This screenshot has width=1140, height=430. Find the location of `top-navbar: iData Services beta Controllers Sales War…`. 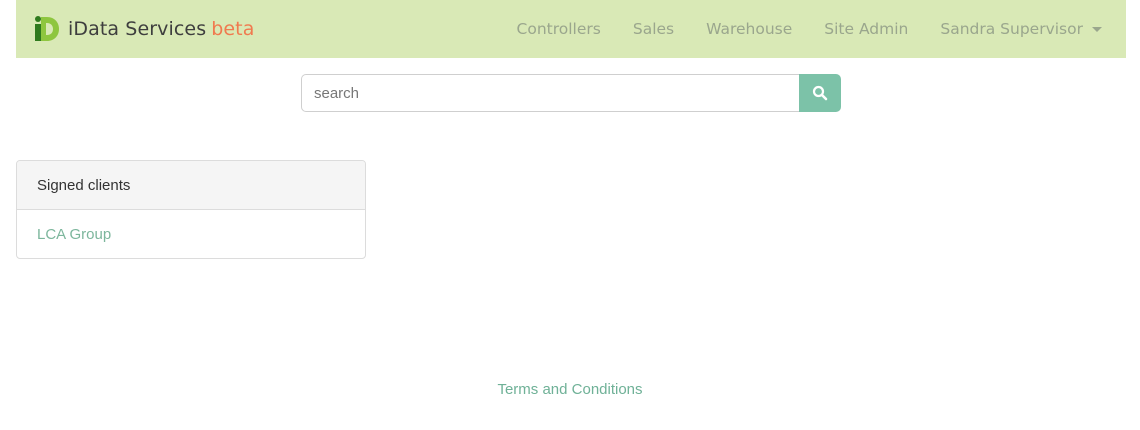

top-navbar: iData Services beta Controllers Sales War… is located at coordinates (571, 29).